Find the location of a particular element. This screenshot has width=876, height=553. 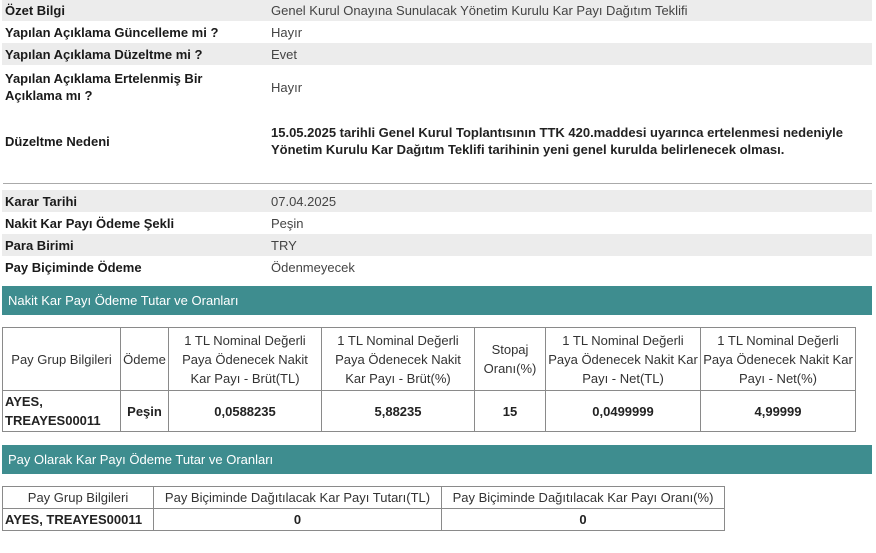

summary-label: Düzeltme Nedeni is located at coordinates (57, 141).